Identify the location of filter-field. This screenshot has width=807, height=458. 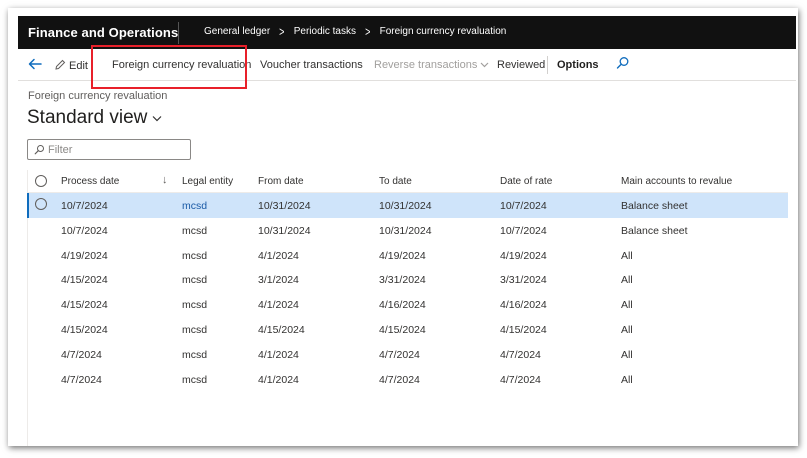
(109, 149).